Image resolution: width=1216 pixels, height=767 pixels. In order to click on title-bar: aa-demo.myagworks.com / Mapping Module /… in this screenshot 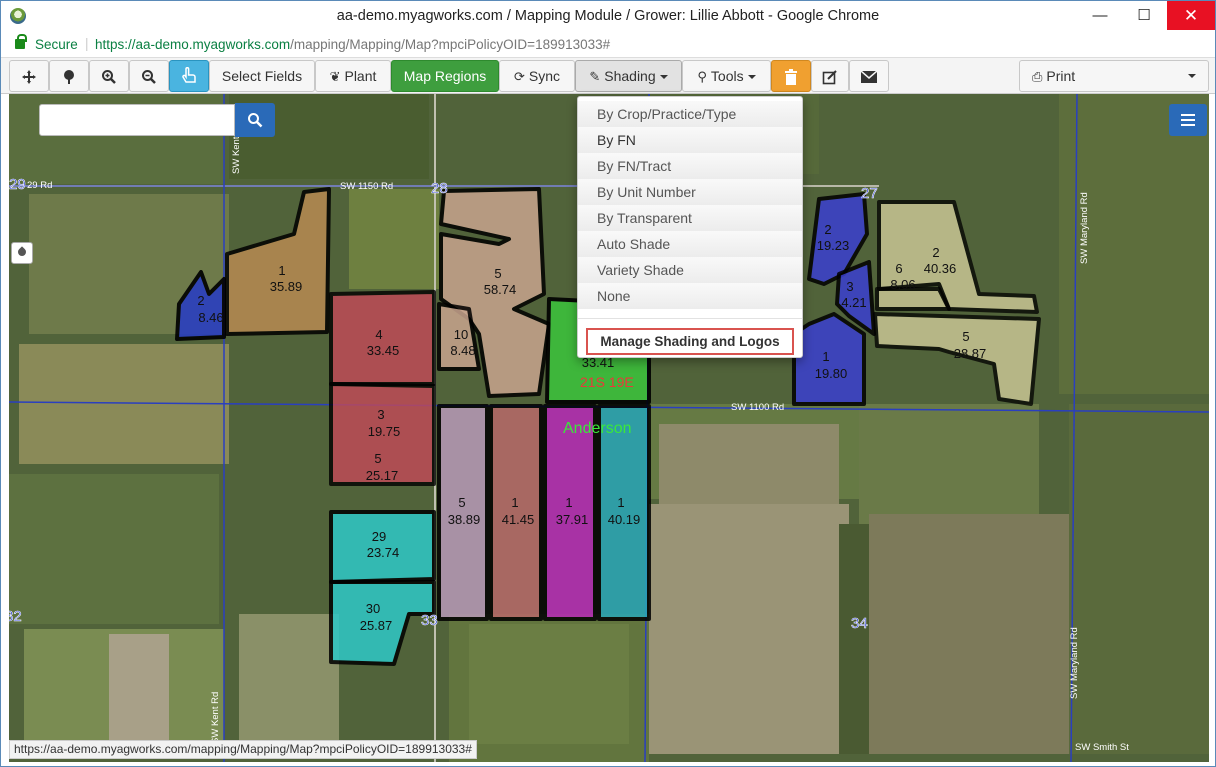, I will do `click(608, 16)`.